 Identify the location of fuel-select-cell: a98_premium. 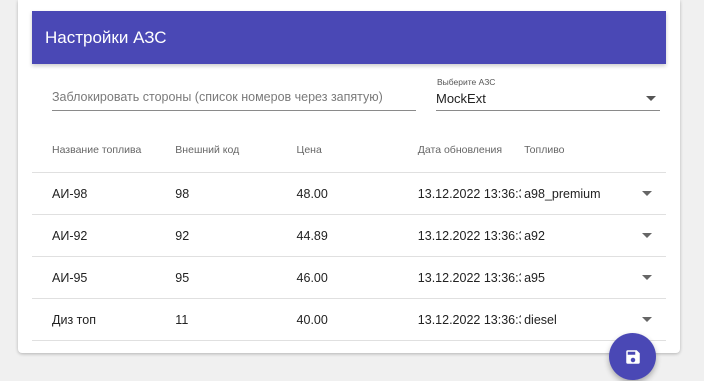
(593, 193).